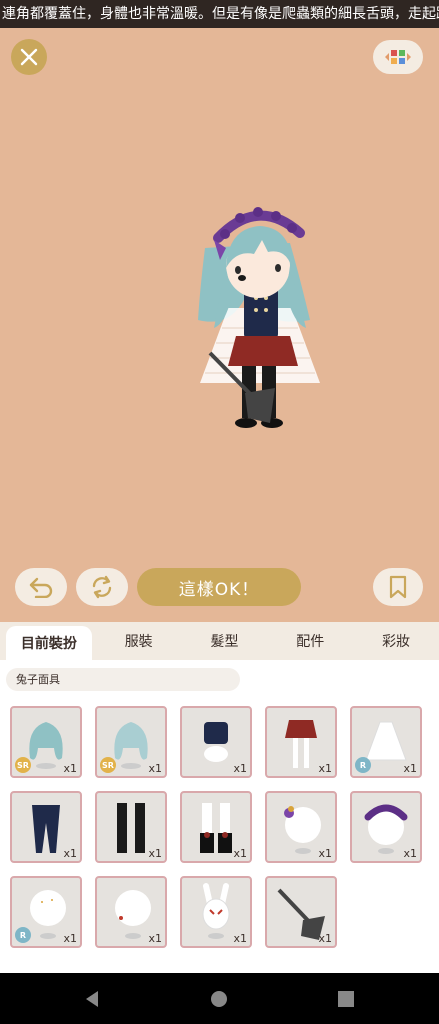 The image size is (439, 1024). What do you see at coordinates (346, 999) in the screenshot?
I see `recents-nav-icon` at bounding box center [346, 999].